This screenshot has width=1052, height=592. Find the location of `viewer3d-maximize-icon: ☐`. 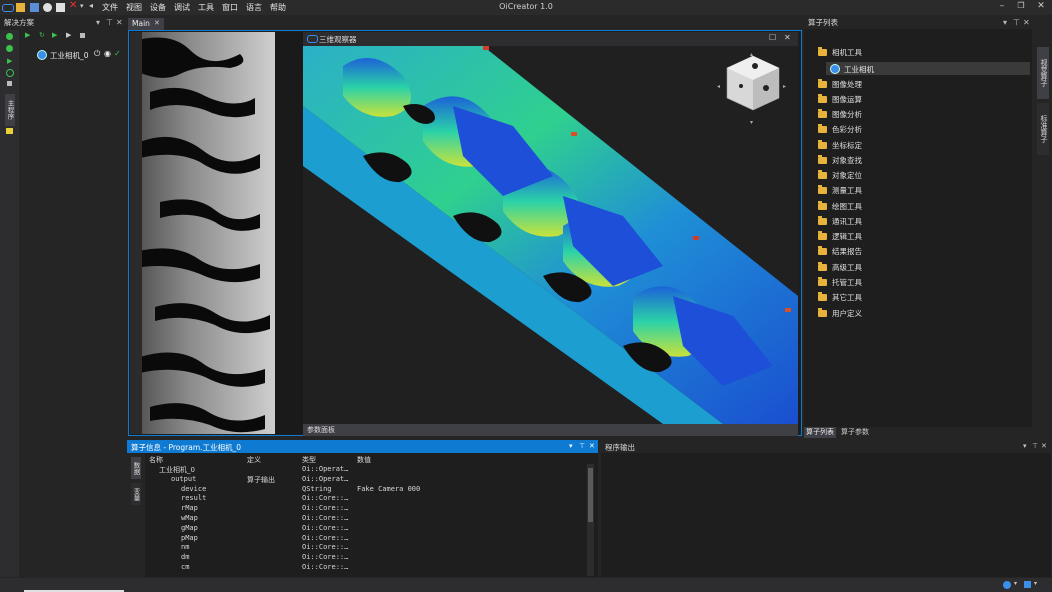

viewer3d-maximize-icon: ☐ is located at coordinates (772, 37).